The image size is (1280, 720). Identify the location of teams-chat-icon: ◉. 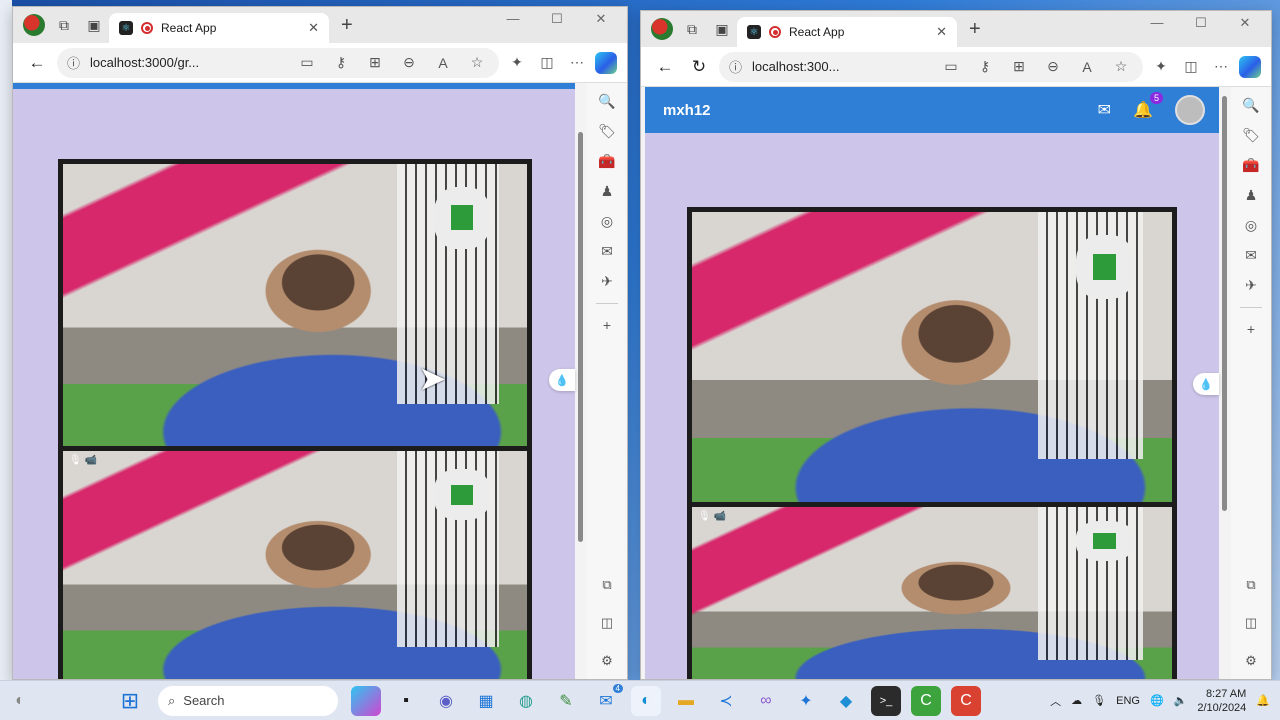
(446, 701).